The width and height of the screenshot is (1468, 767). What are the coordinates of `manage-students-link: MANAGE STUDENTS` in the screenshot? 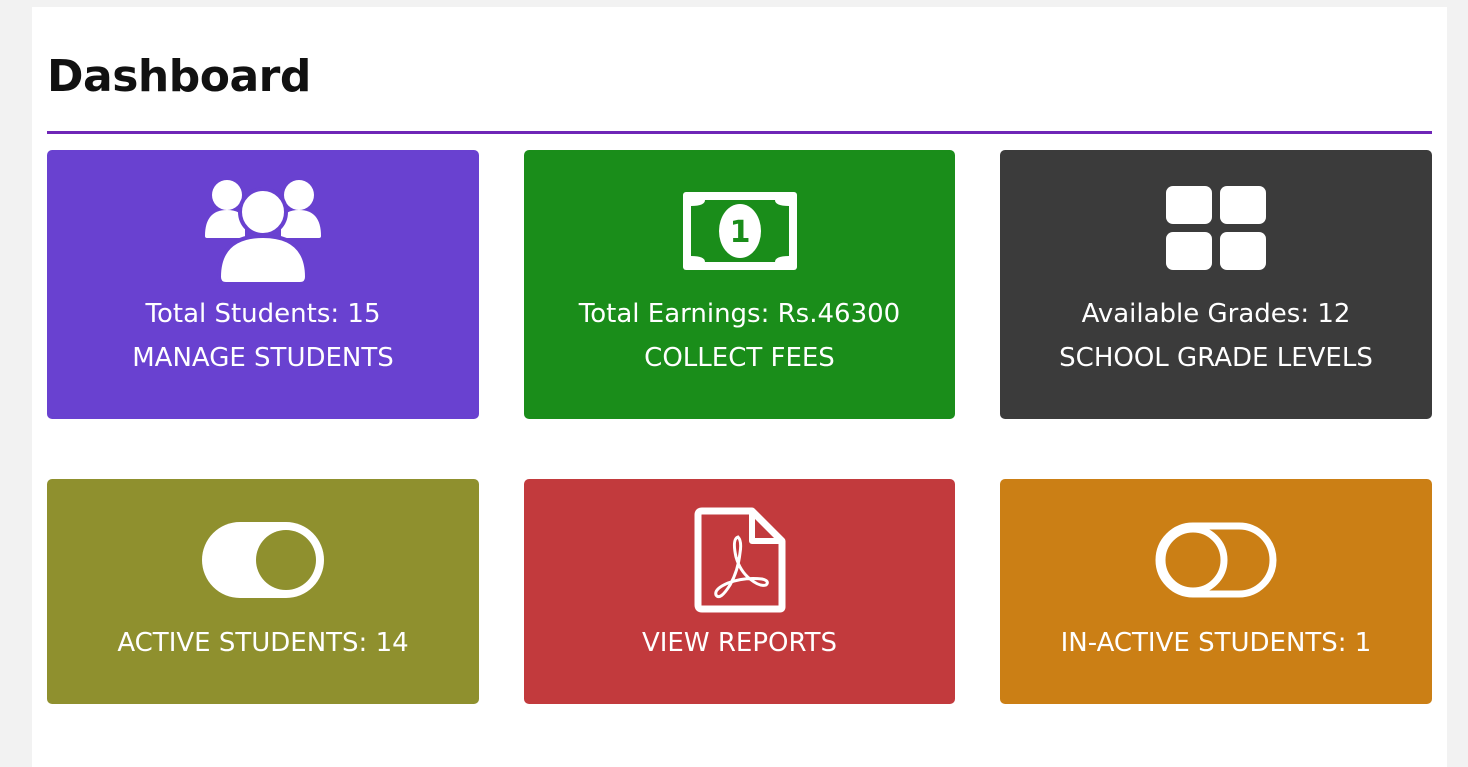 It's located at (263, 358).